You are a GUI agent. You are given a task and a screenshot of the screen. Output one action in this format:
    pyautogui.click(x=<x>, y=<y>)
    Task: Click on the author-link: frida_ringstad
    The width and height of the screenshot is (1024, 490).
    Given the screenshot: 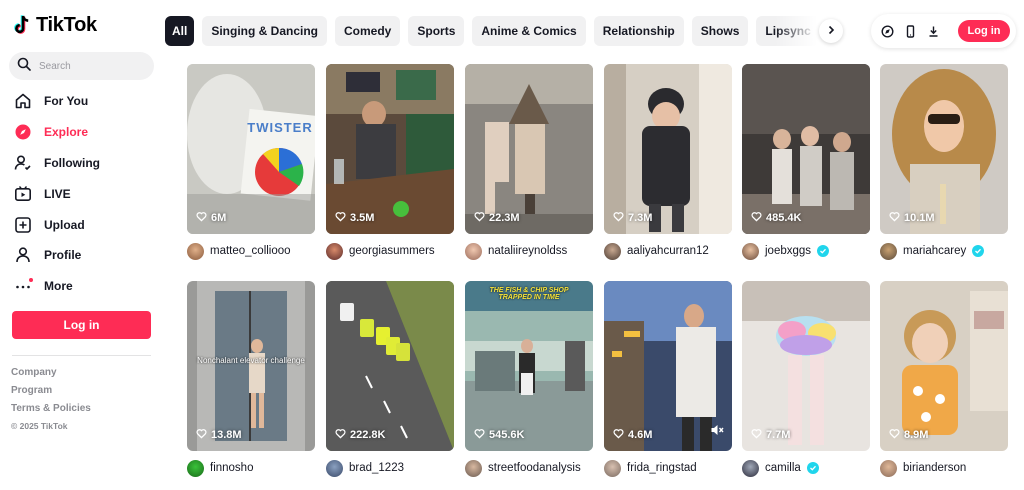 What is the action you would take?
    pyautogui.click(x=650, y=468)
    